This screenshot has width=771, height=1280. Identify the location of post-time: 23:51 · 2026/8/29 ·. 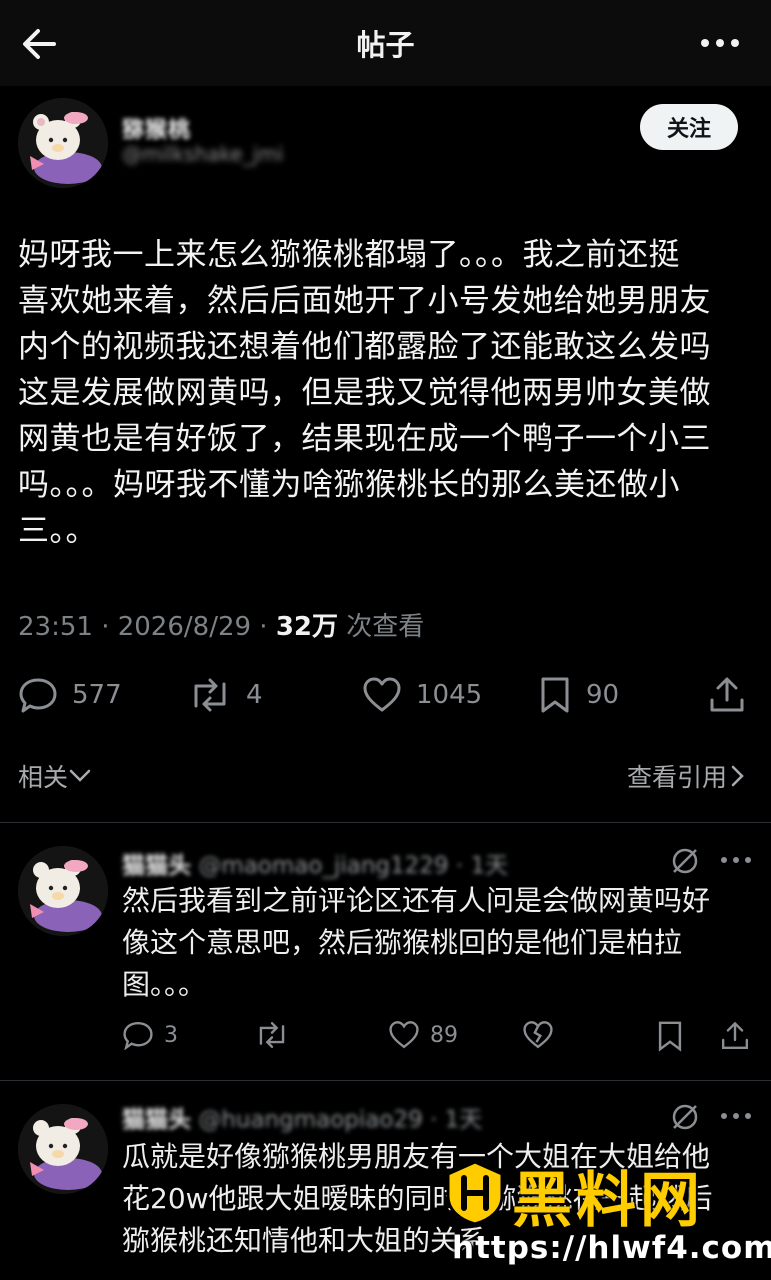
(147, 627).